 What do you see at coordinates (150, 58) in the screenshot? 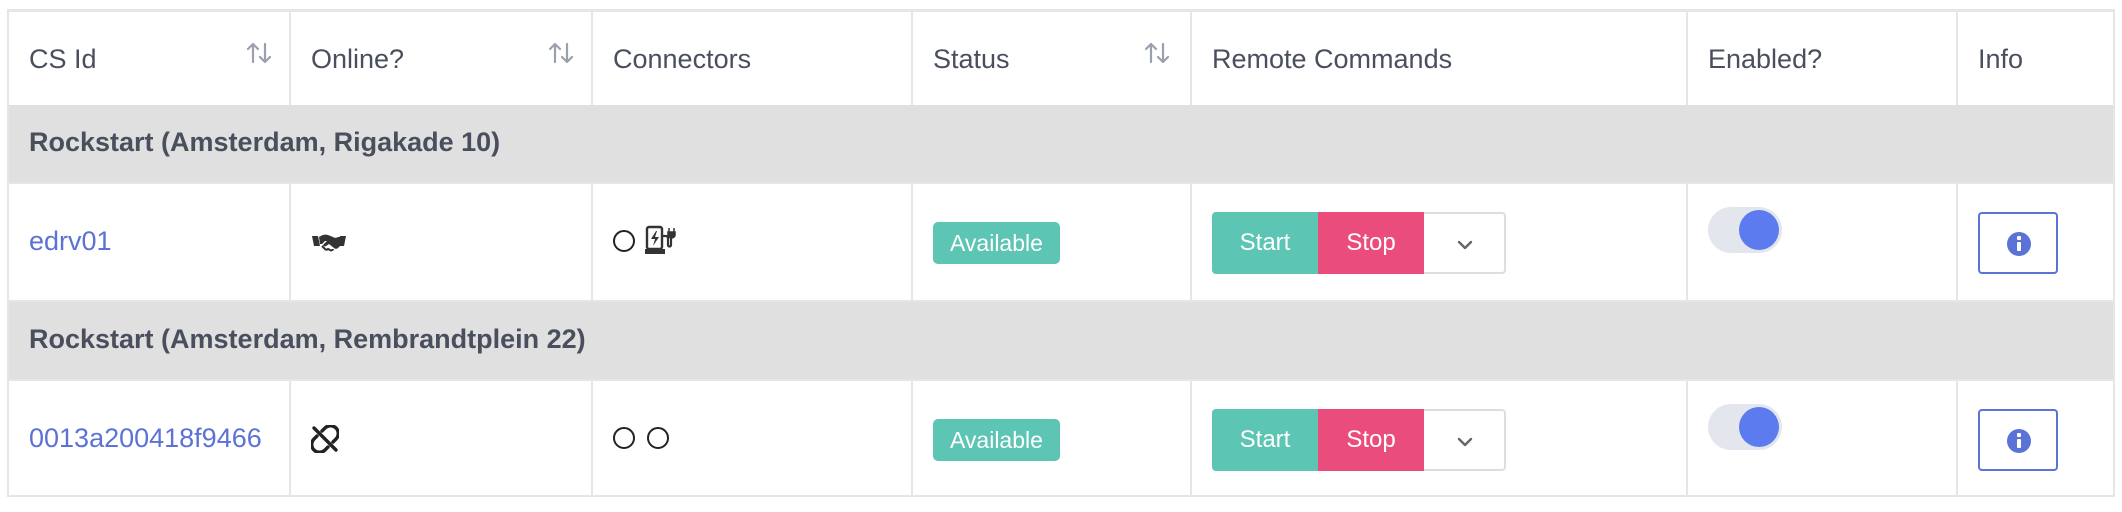
I see `column-header-cs-id: CS Id` at bounding box center [150, 58].